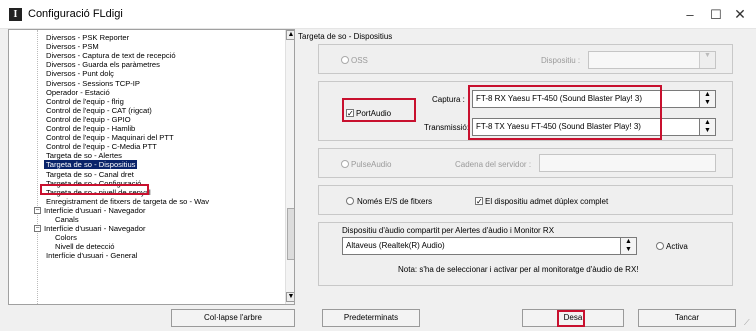  I want to click on tree-item: Diversos - PSM, so click(72, 46).